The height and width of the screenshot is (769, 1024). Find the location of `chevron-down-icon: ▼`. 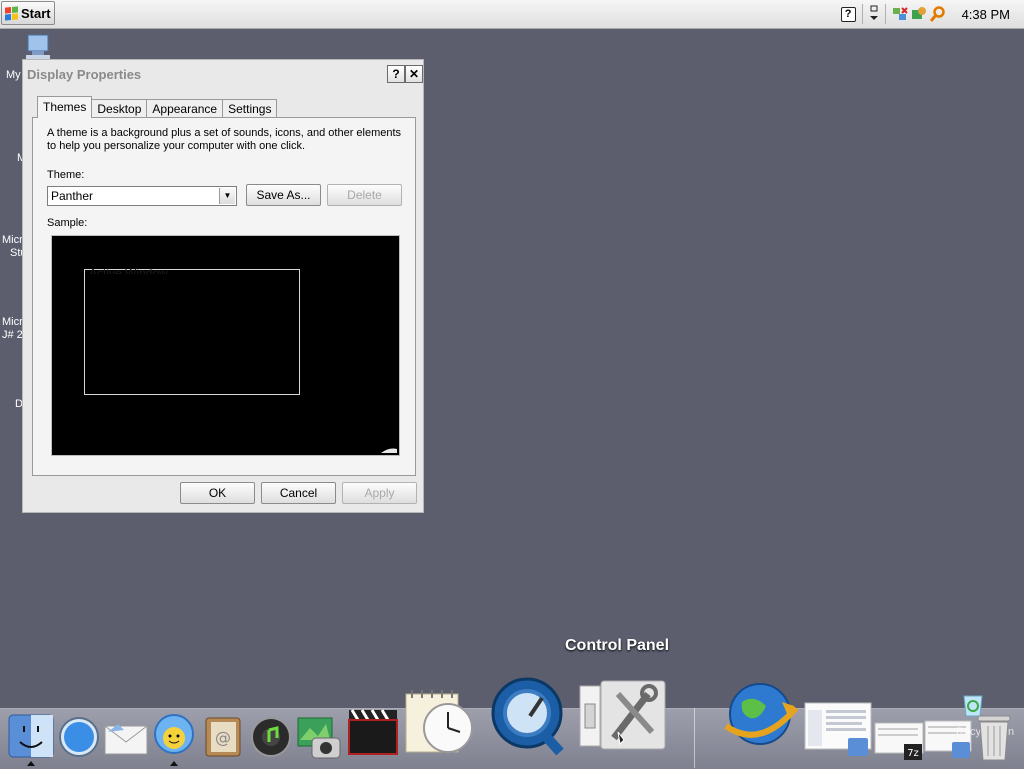

chevron-down-icon: ▼ is located at coordinates (227, 196).